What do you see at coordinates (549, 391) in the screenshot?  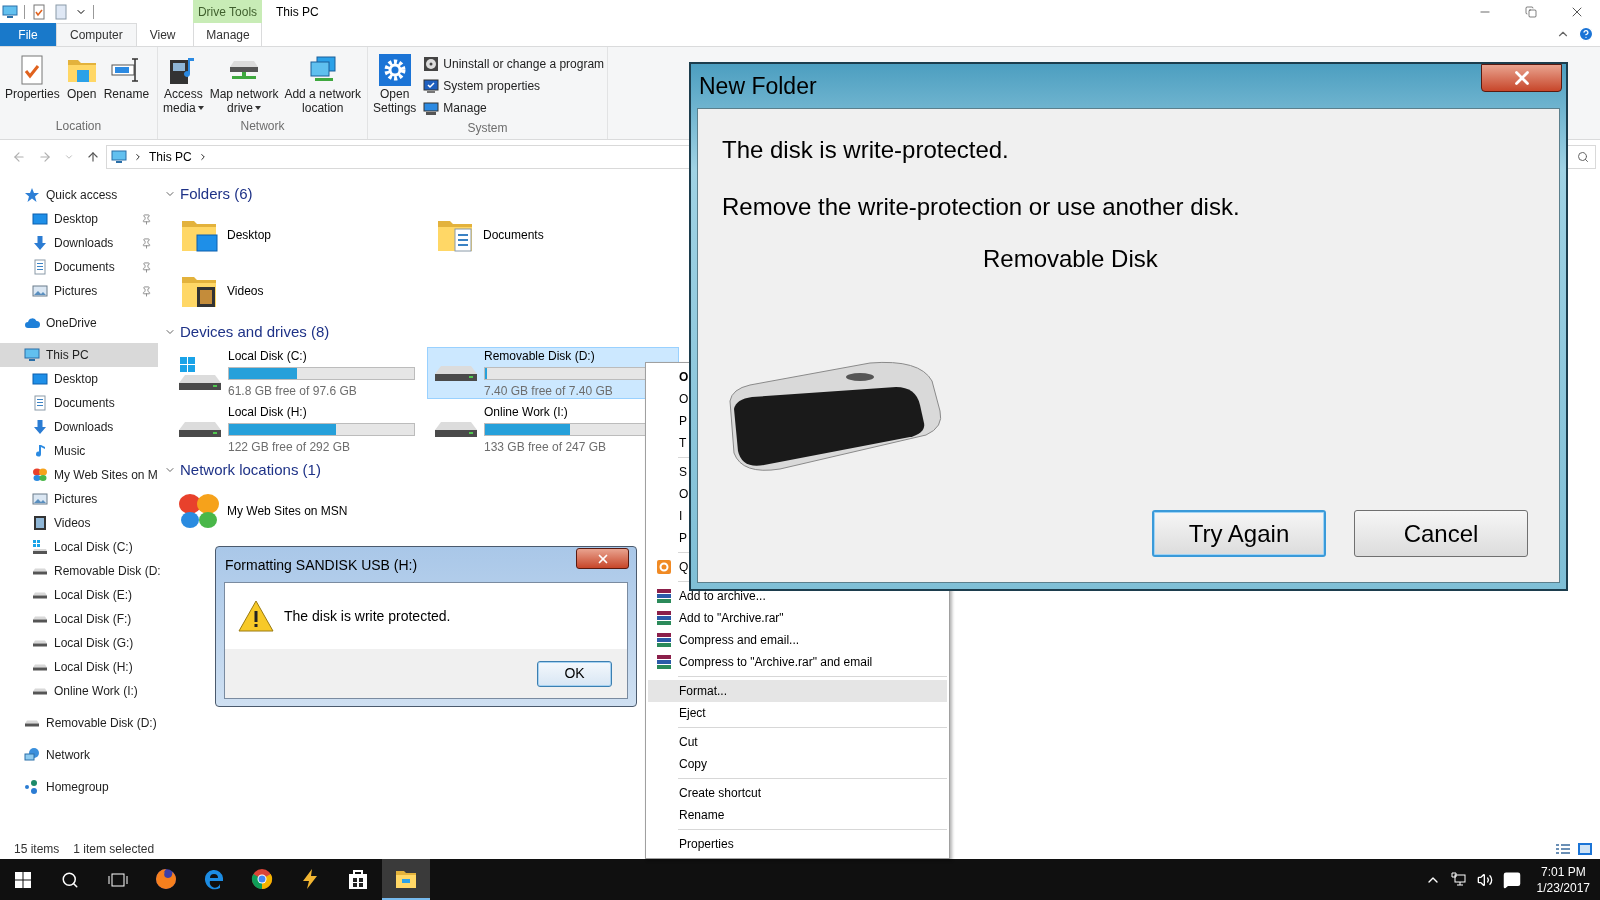 I see `free-space-label: 7.40 GB free of 7.40 GB` at bounding box center [549, 391].